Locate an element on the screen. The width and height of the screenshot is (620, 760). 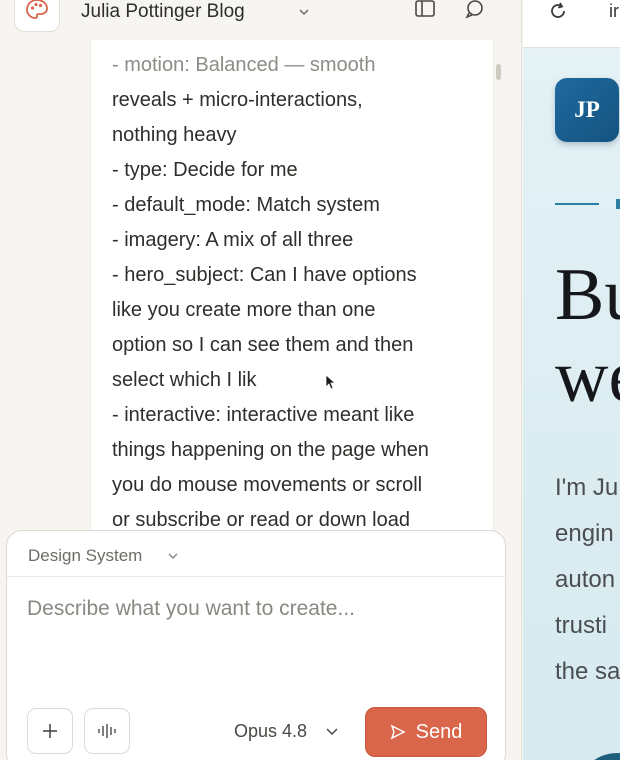
message-line: option so I can see them and then is located at coordinates (263, 345).